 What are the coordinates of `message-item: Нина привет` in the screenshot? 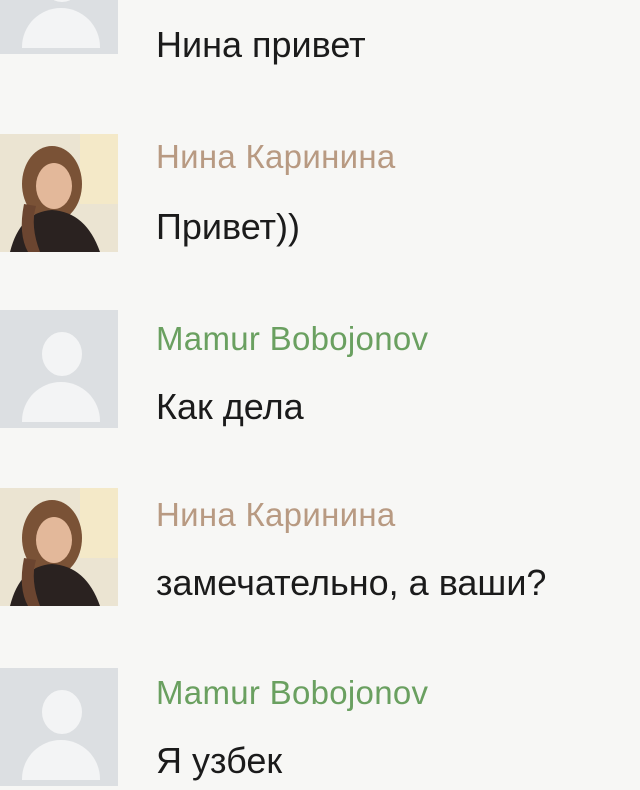 It's located at (320, 32).